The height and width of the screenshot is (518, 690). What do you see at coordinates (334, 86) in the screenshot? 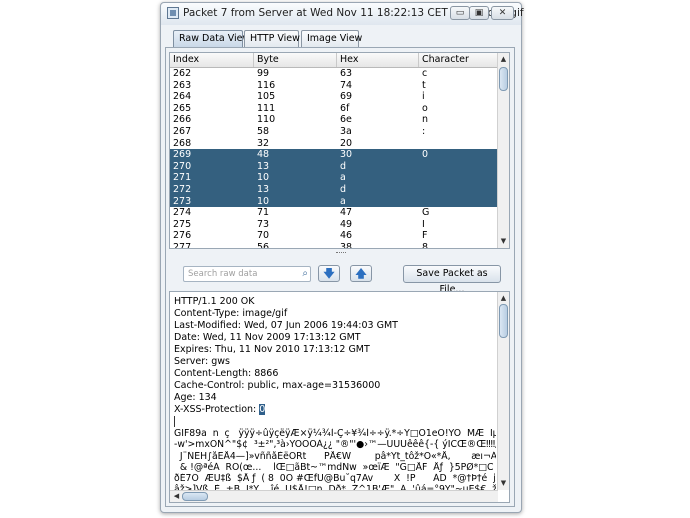
I see `table-row: 263 116 74 t` at bounding box center [334, 86].